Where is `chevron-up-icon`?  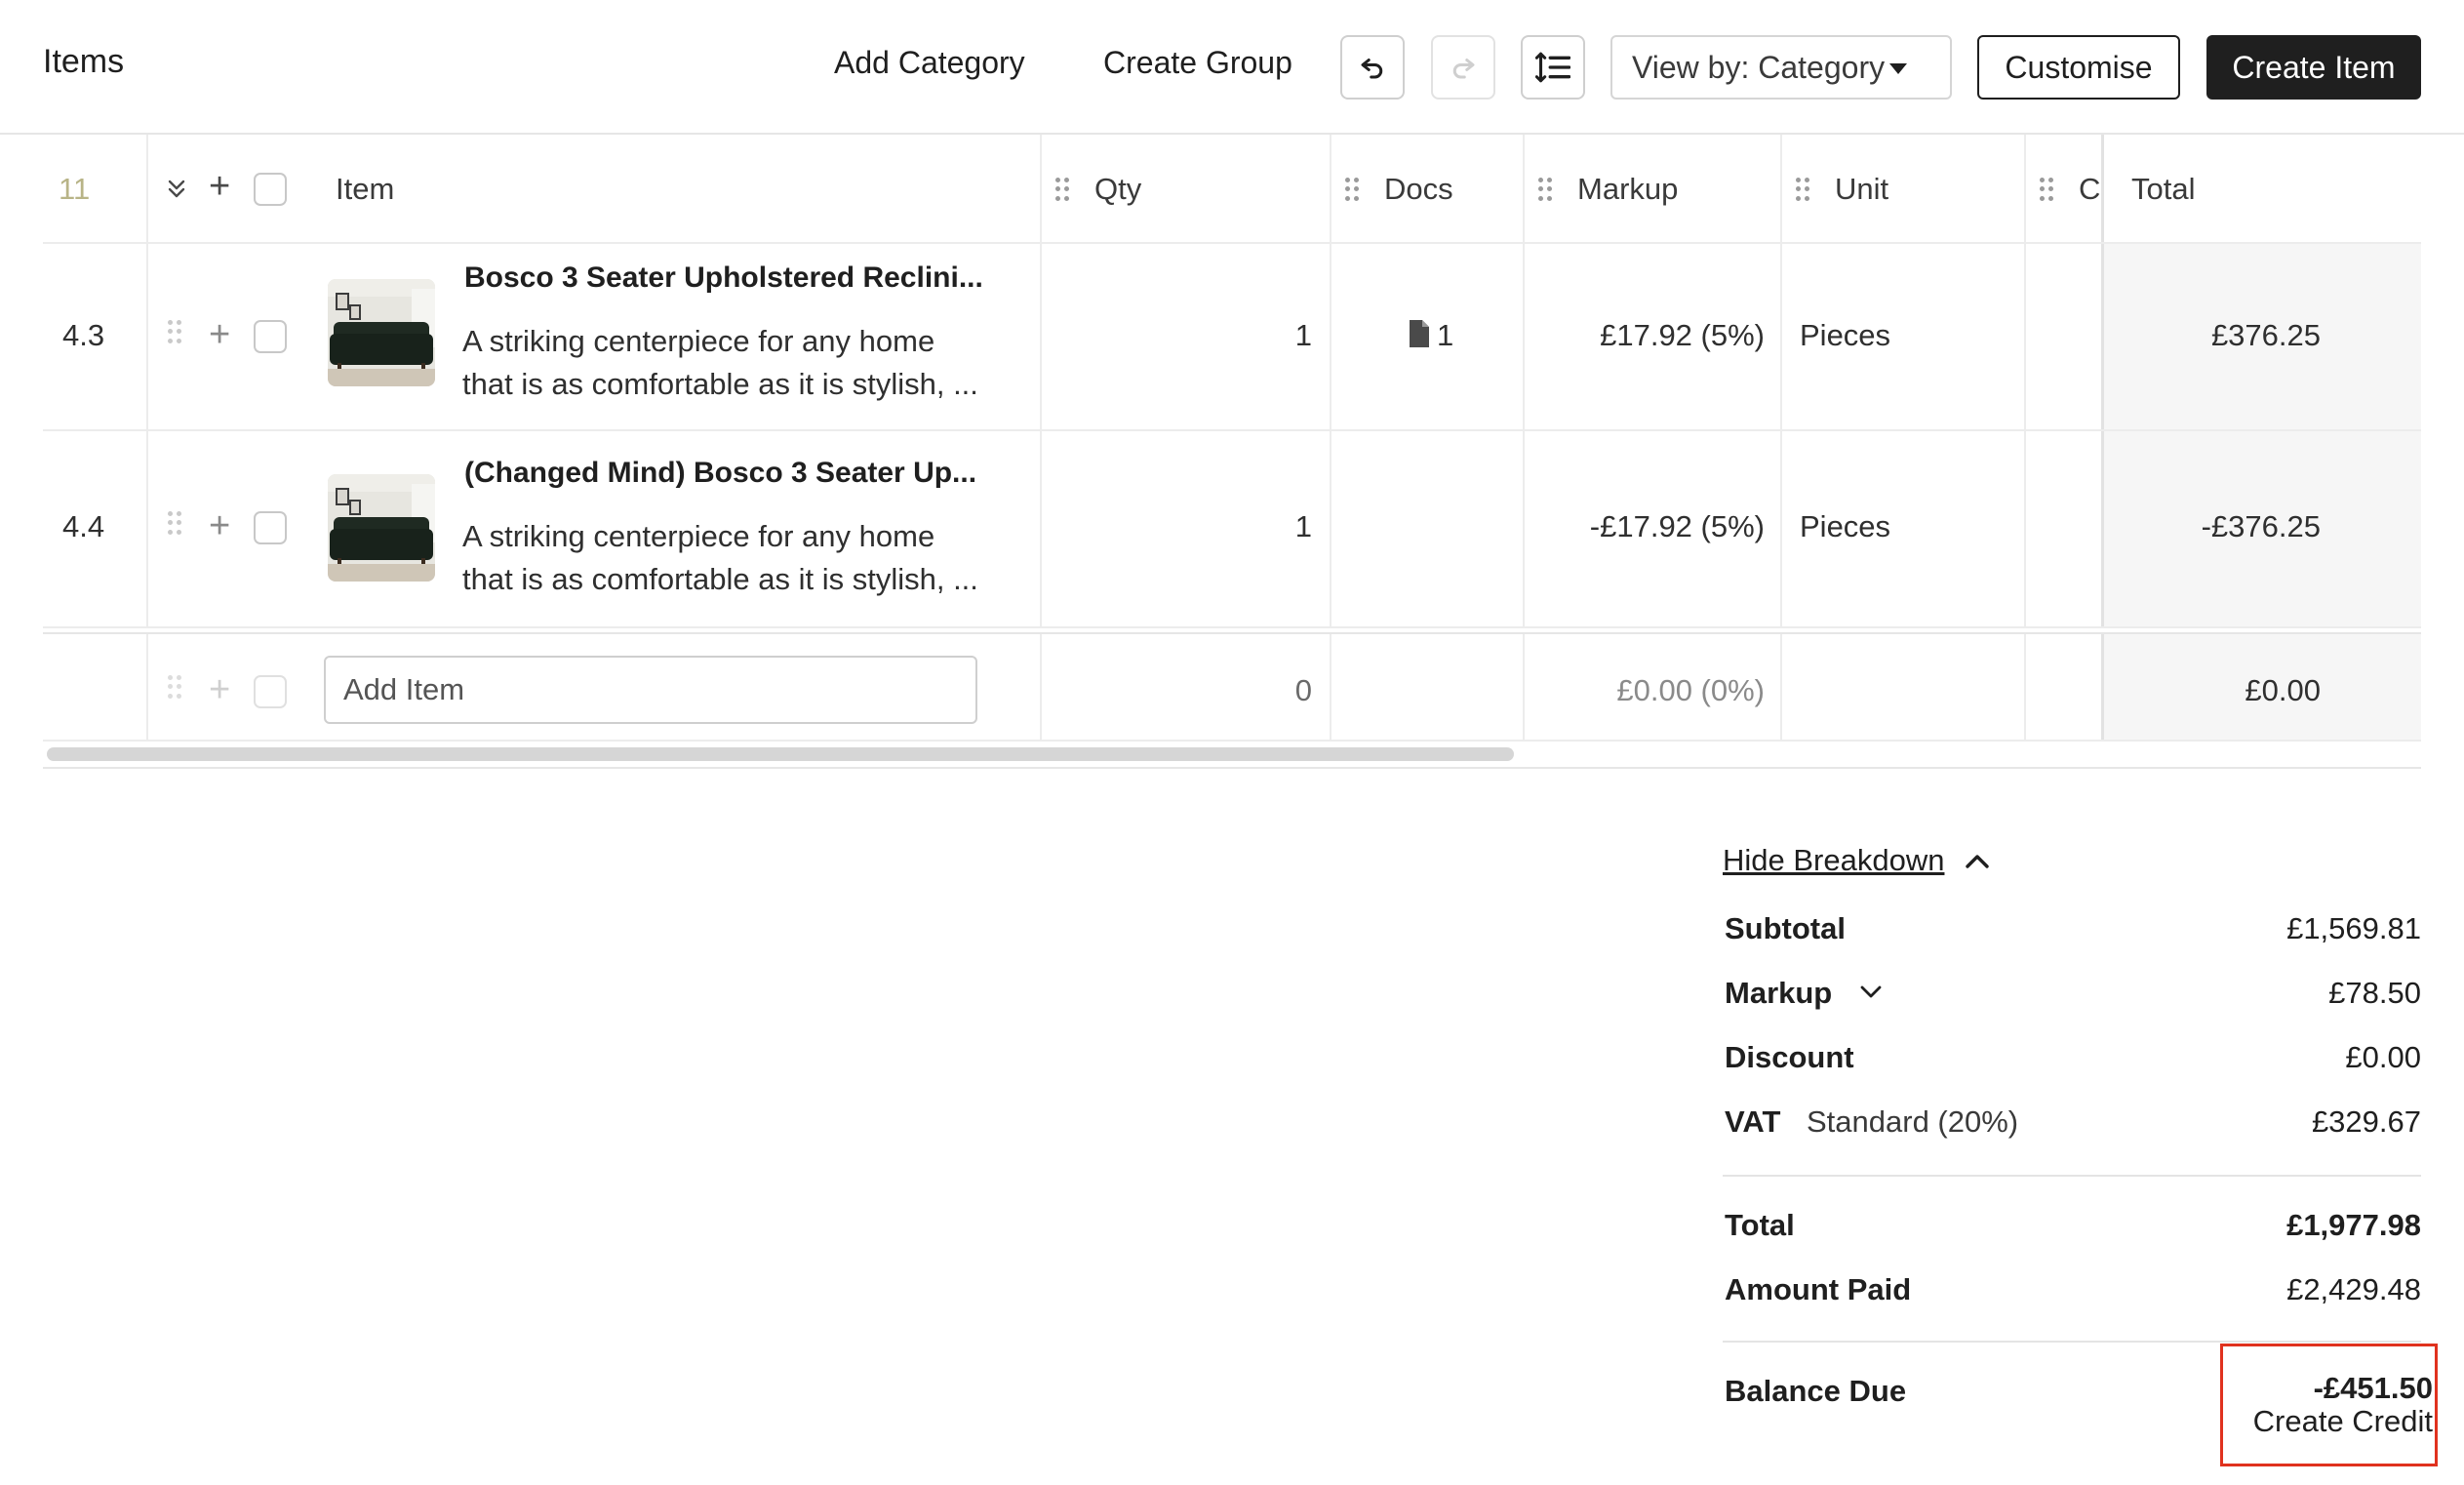 chevron-up-icon is located at coordinates (1977, 861).